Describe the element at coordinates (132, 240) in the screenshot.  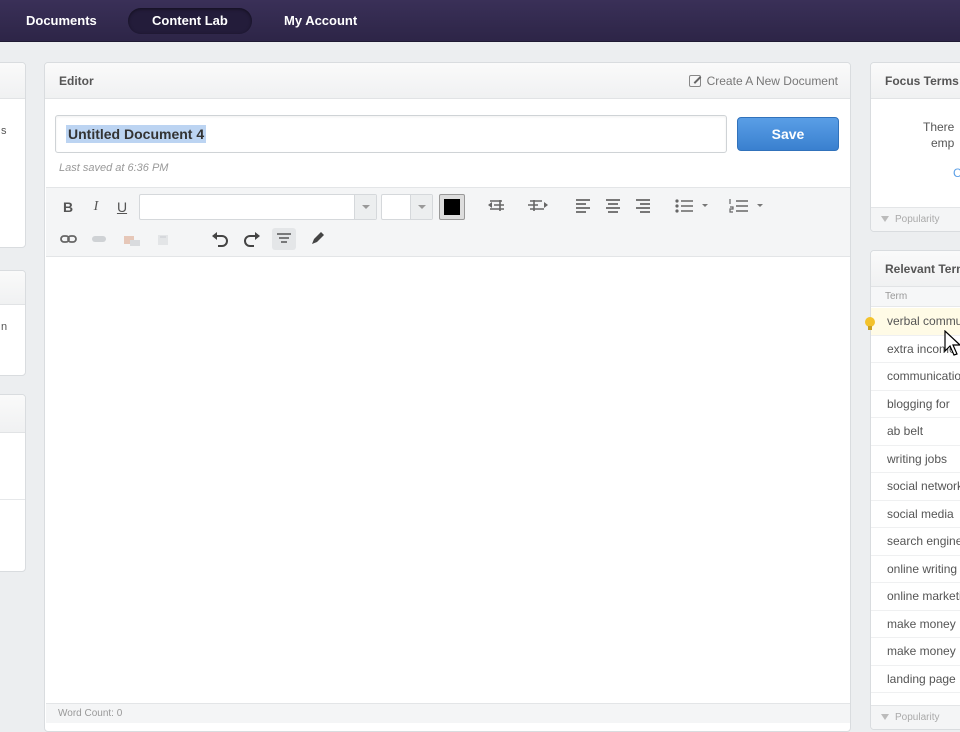
I see `image-icon` at that location.